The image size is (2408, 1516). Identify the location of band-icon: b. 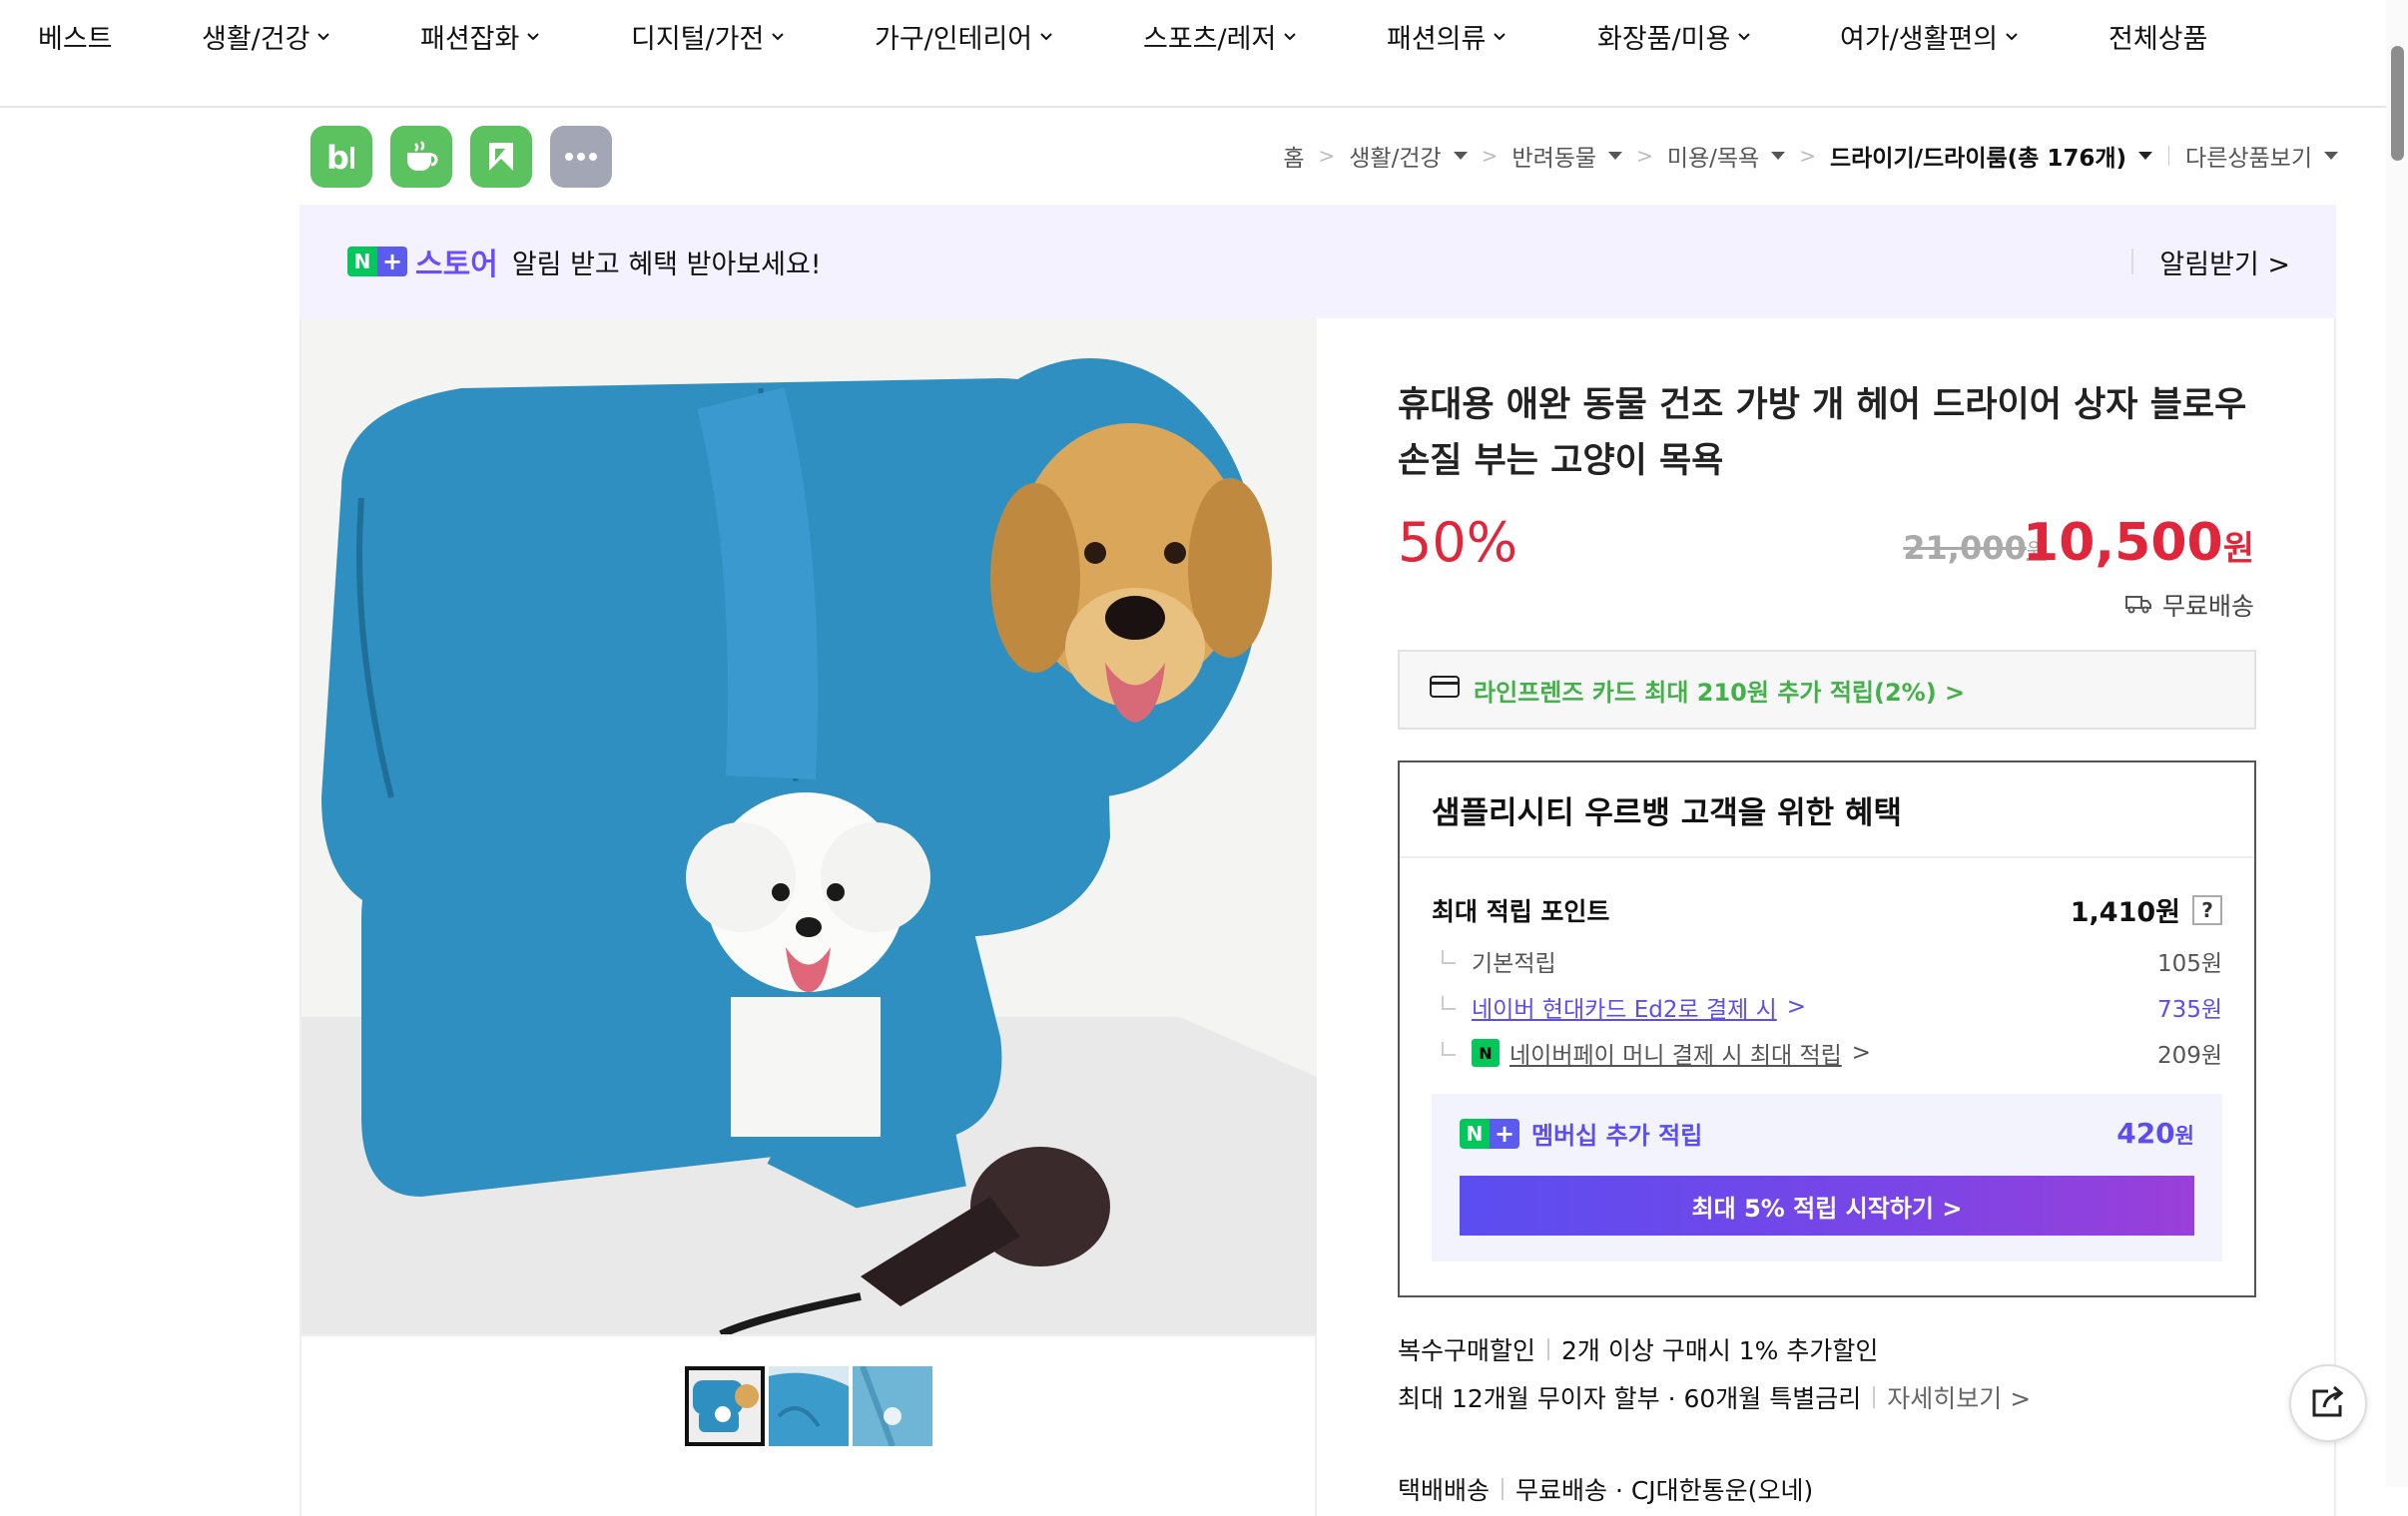
(341, 157).